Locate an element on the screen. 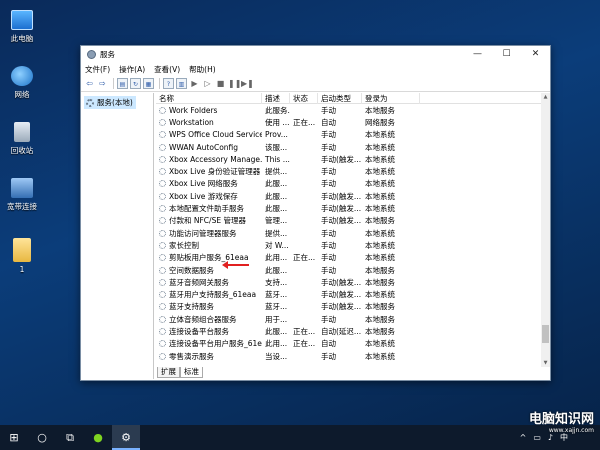 The width and height of the screenshot is (600, 450). table-row: WWAN AutoConfig 该服... 手动 本地系统 is located at coordinates (353, 147).